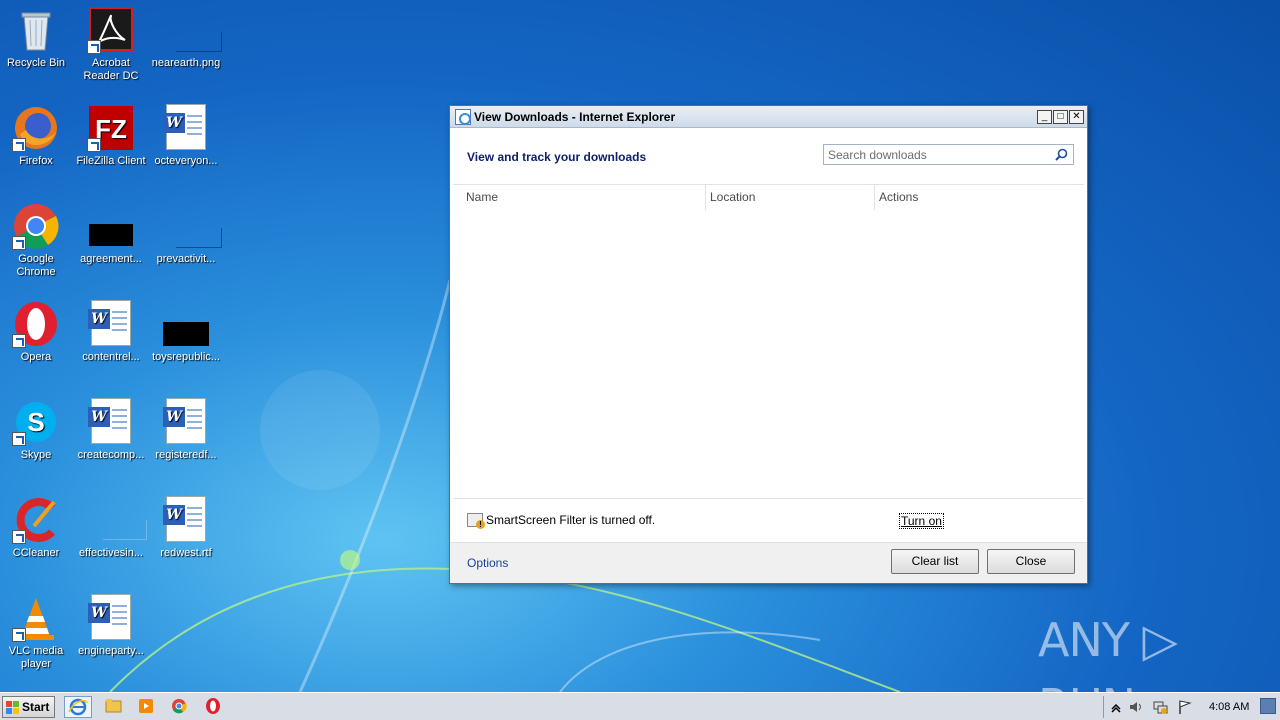 Image resolution: width=1280 pixels, height=720 pixels. I want to click on start-button: Start, so click(28, 707).